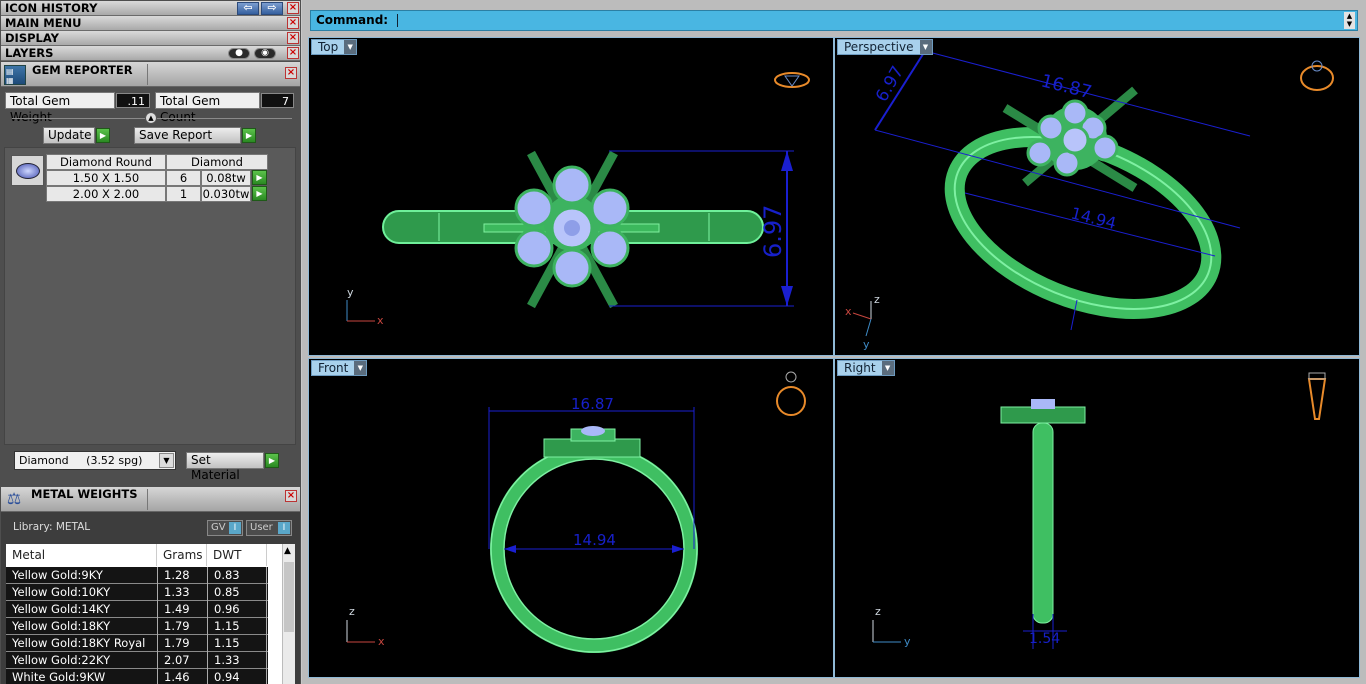 Image resolution: width=1366 pixels, height=684 pixels. What do you see at coordinates (272, 460) in the screenshot?
I see `set-material-play-icon: ▶` at bounding box center [272, 460].